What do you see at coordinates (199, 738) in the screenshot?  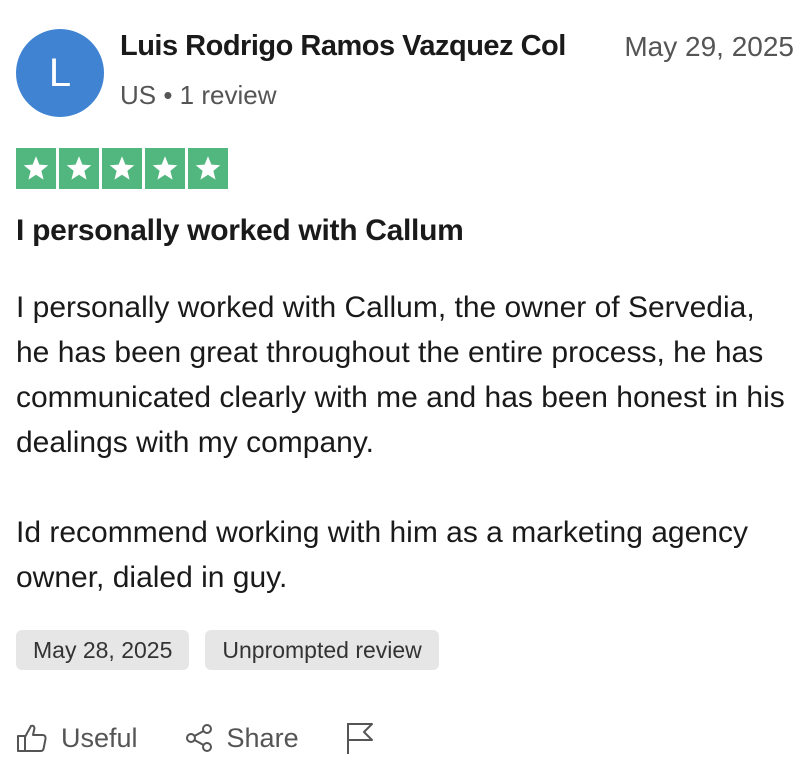 I see `share-icon` at bounding box center [199, 738].